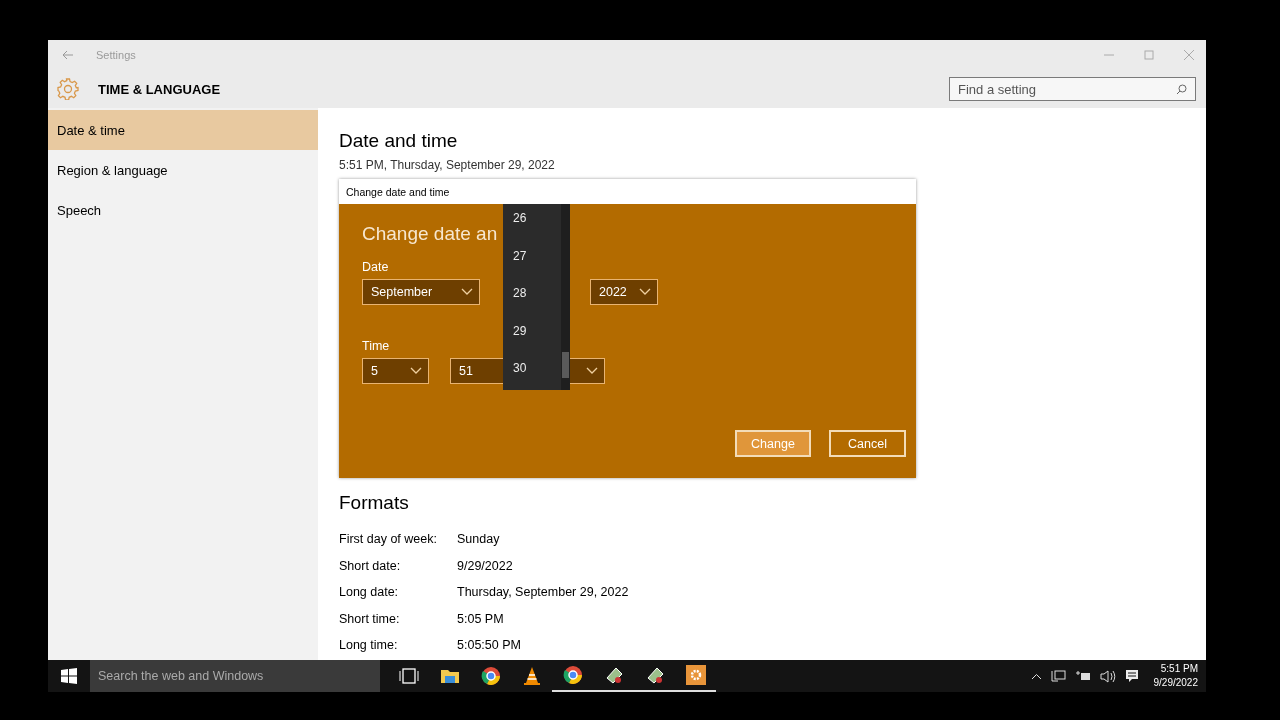 Image resolution: width=1280 pixels, height=720 pixels. What do you see at coordinates (430, 234) in the screenshot?
I see `dialog-heading: Change date an` at bounding box center [430, 234].